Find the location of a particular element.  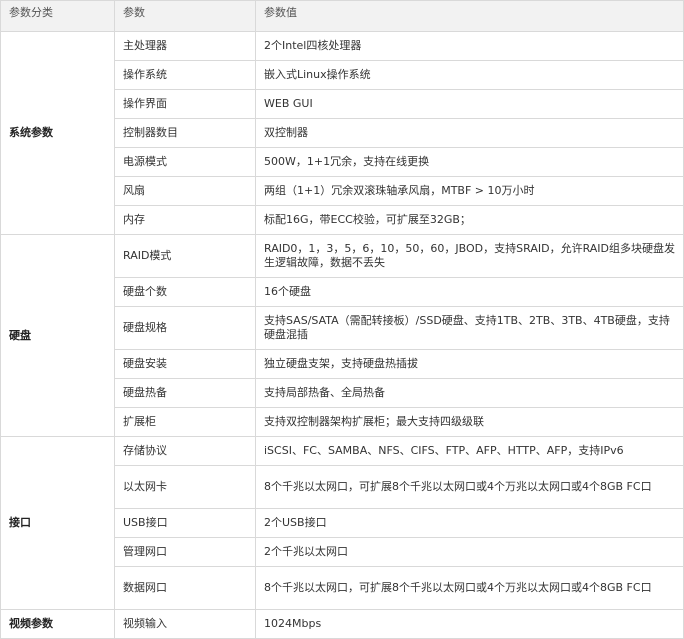

value-cell: 1024Mbps is located at coordinates (469, 624).